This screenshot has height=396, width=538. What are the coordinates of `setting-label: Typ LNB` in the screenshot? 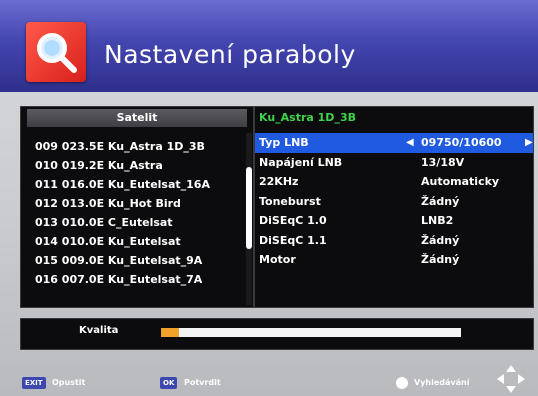 It's located at (284, 142).